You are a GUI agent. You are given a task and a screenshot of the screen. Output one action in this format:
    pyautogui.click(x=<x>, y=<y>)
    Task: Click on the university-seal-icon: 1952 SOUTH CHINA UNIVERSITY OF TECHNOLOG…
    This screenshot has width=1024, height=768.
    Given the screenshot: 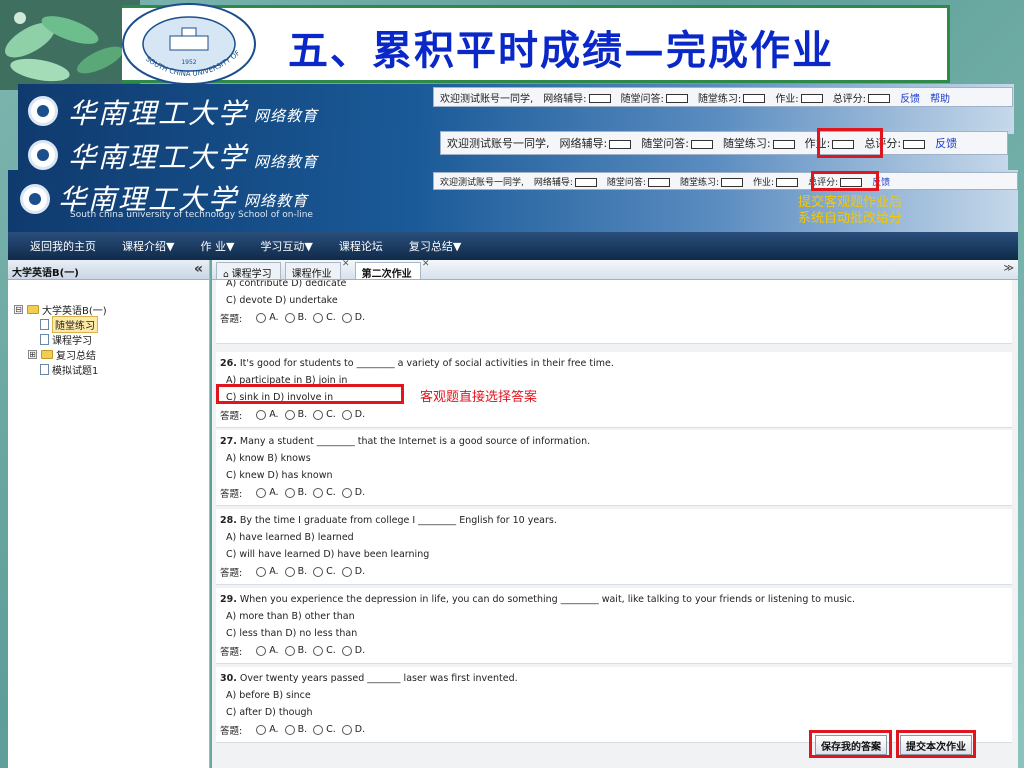 What is the action you would take?
    pyautogui.click(x=188, y=43)
    